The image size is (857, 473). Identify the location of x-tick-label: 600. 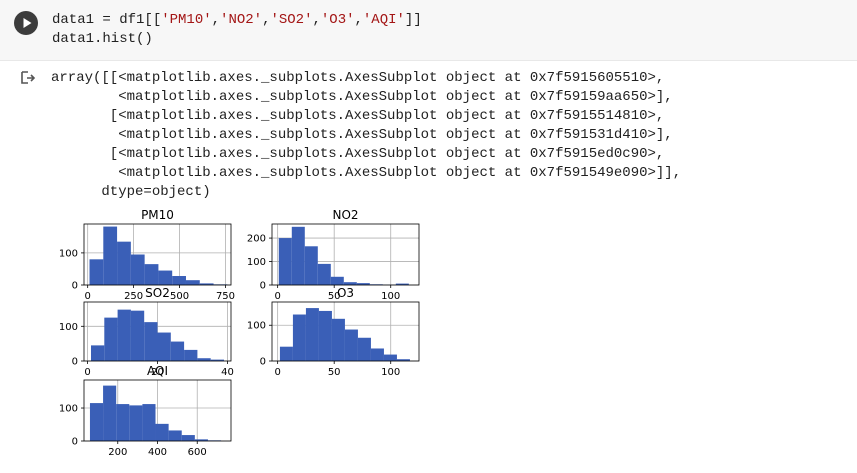
(197, 452).